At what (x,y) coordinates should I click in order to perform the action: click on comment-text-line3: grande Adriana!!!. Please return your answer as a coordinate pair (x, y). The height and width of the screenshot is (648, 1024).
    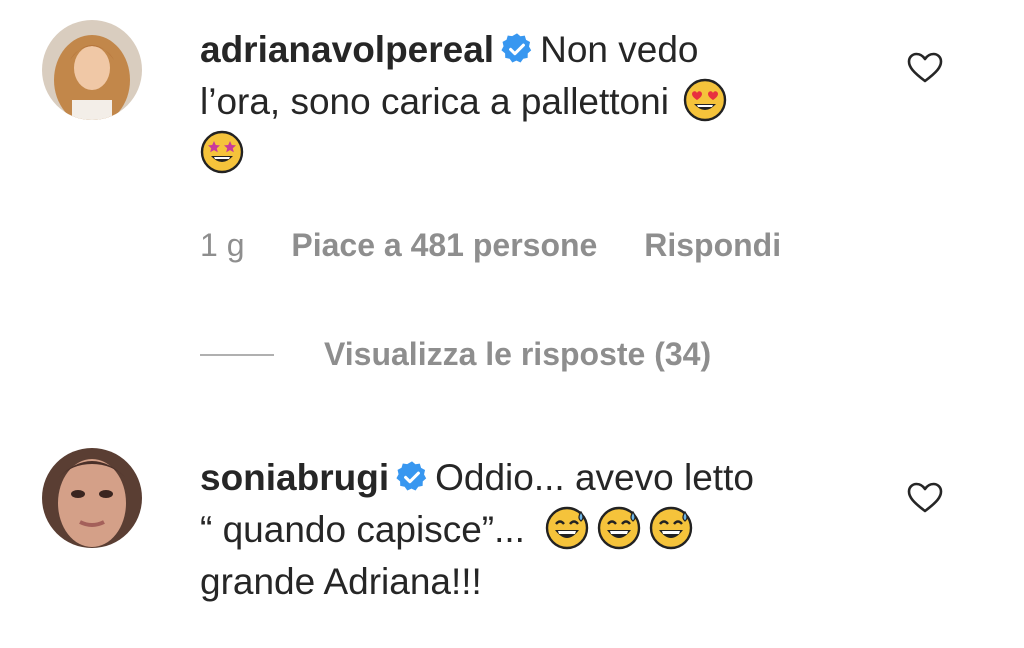
    Looking at the image, I should click on (341, 581).